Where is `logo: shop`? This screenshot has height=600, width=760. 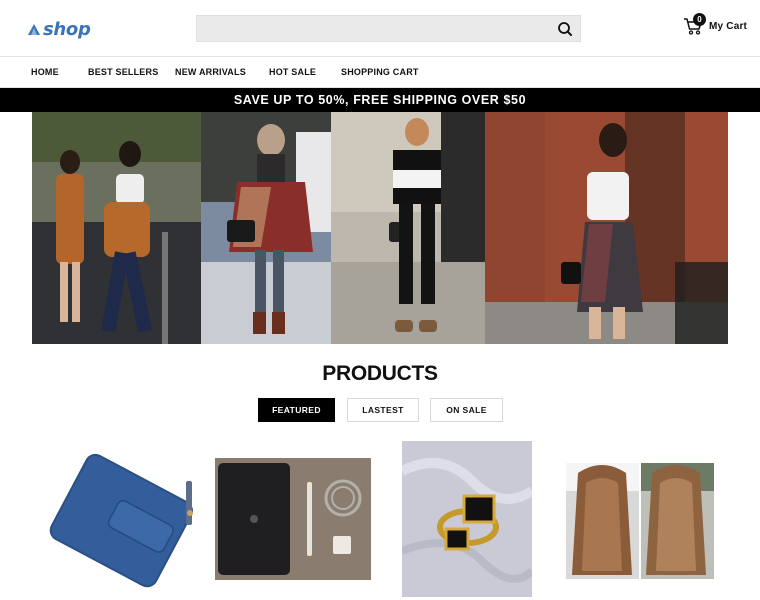 logo: shop is located at coordinates (59, 29).